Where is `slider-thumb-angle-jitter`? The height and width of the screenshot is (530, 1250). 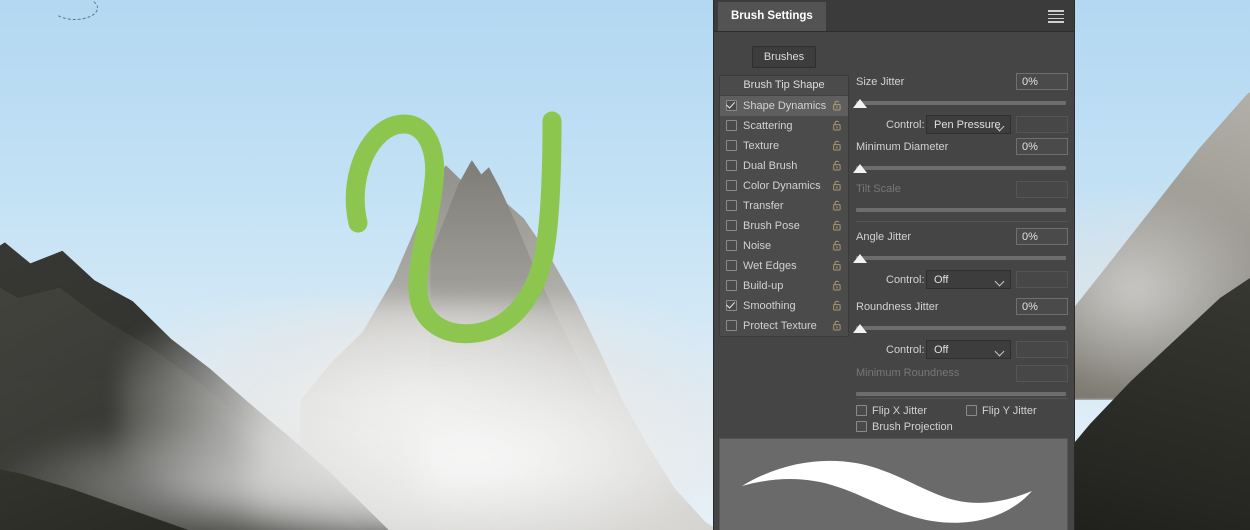
slider-thumb-angle-jitter is located at coordinates (860, 258).